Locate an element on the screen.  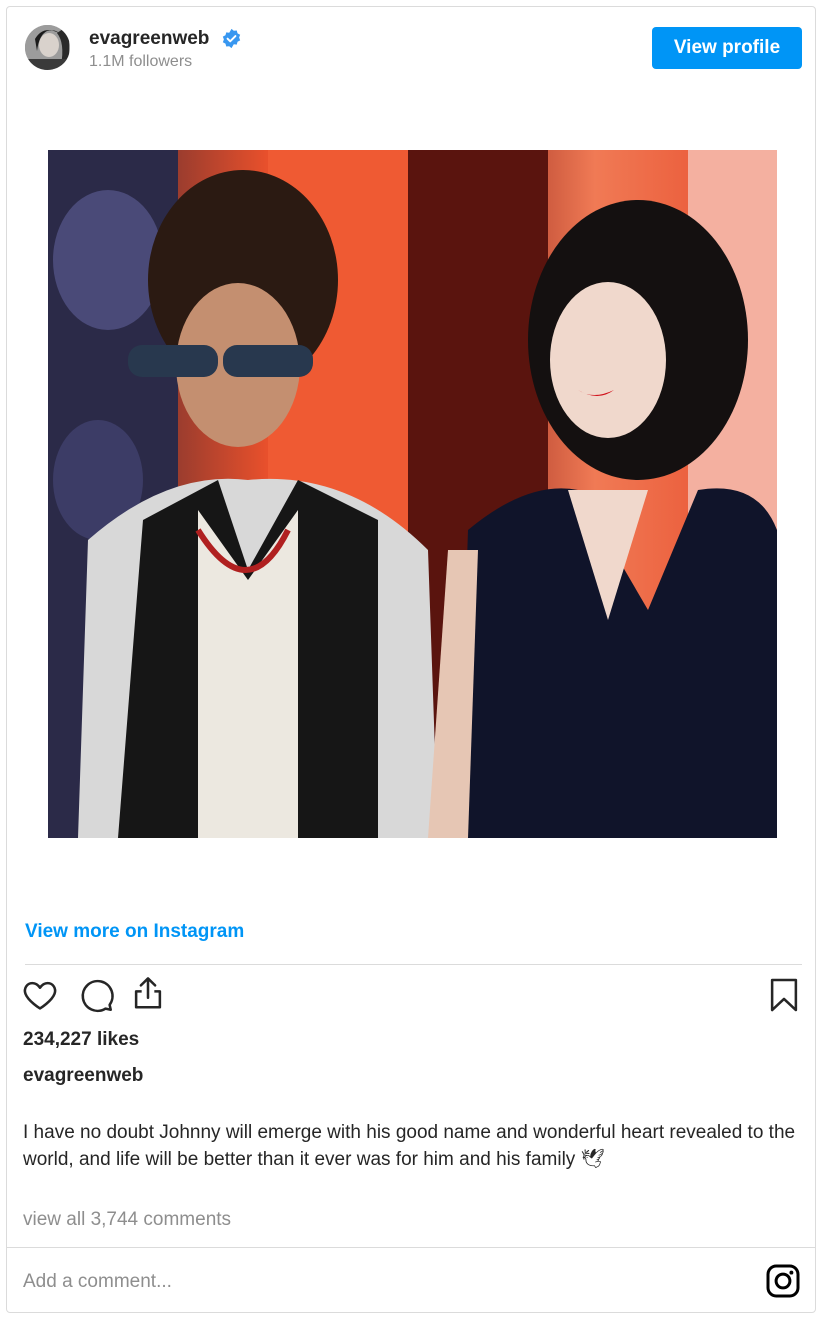
bookmark-icon is located at coordinates (784, 995).